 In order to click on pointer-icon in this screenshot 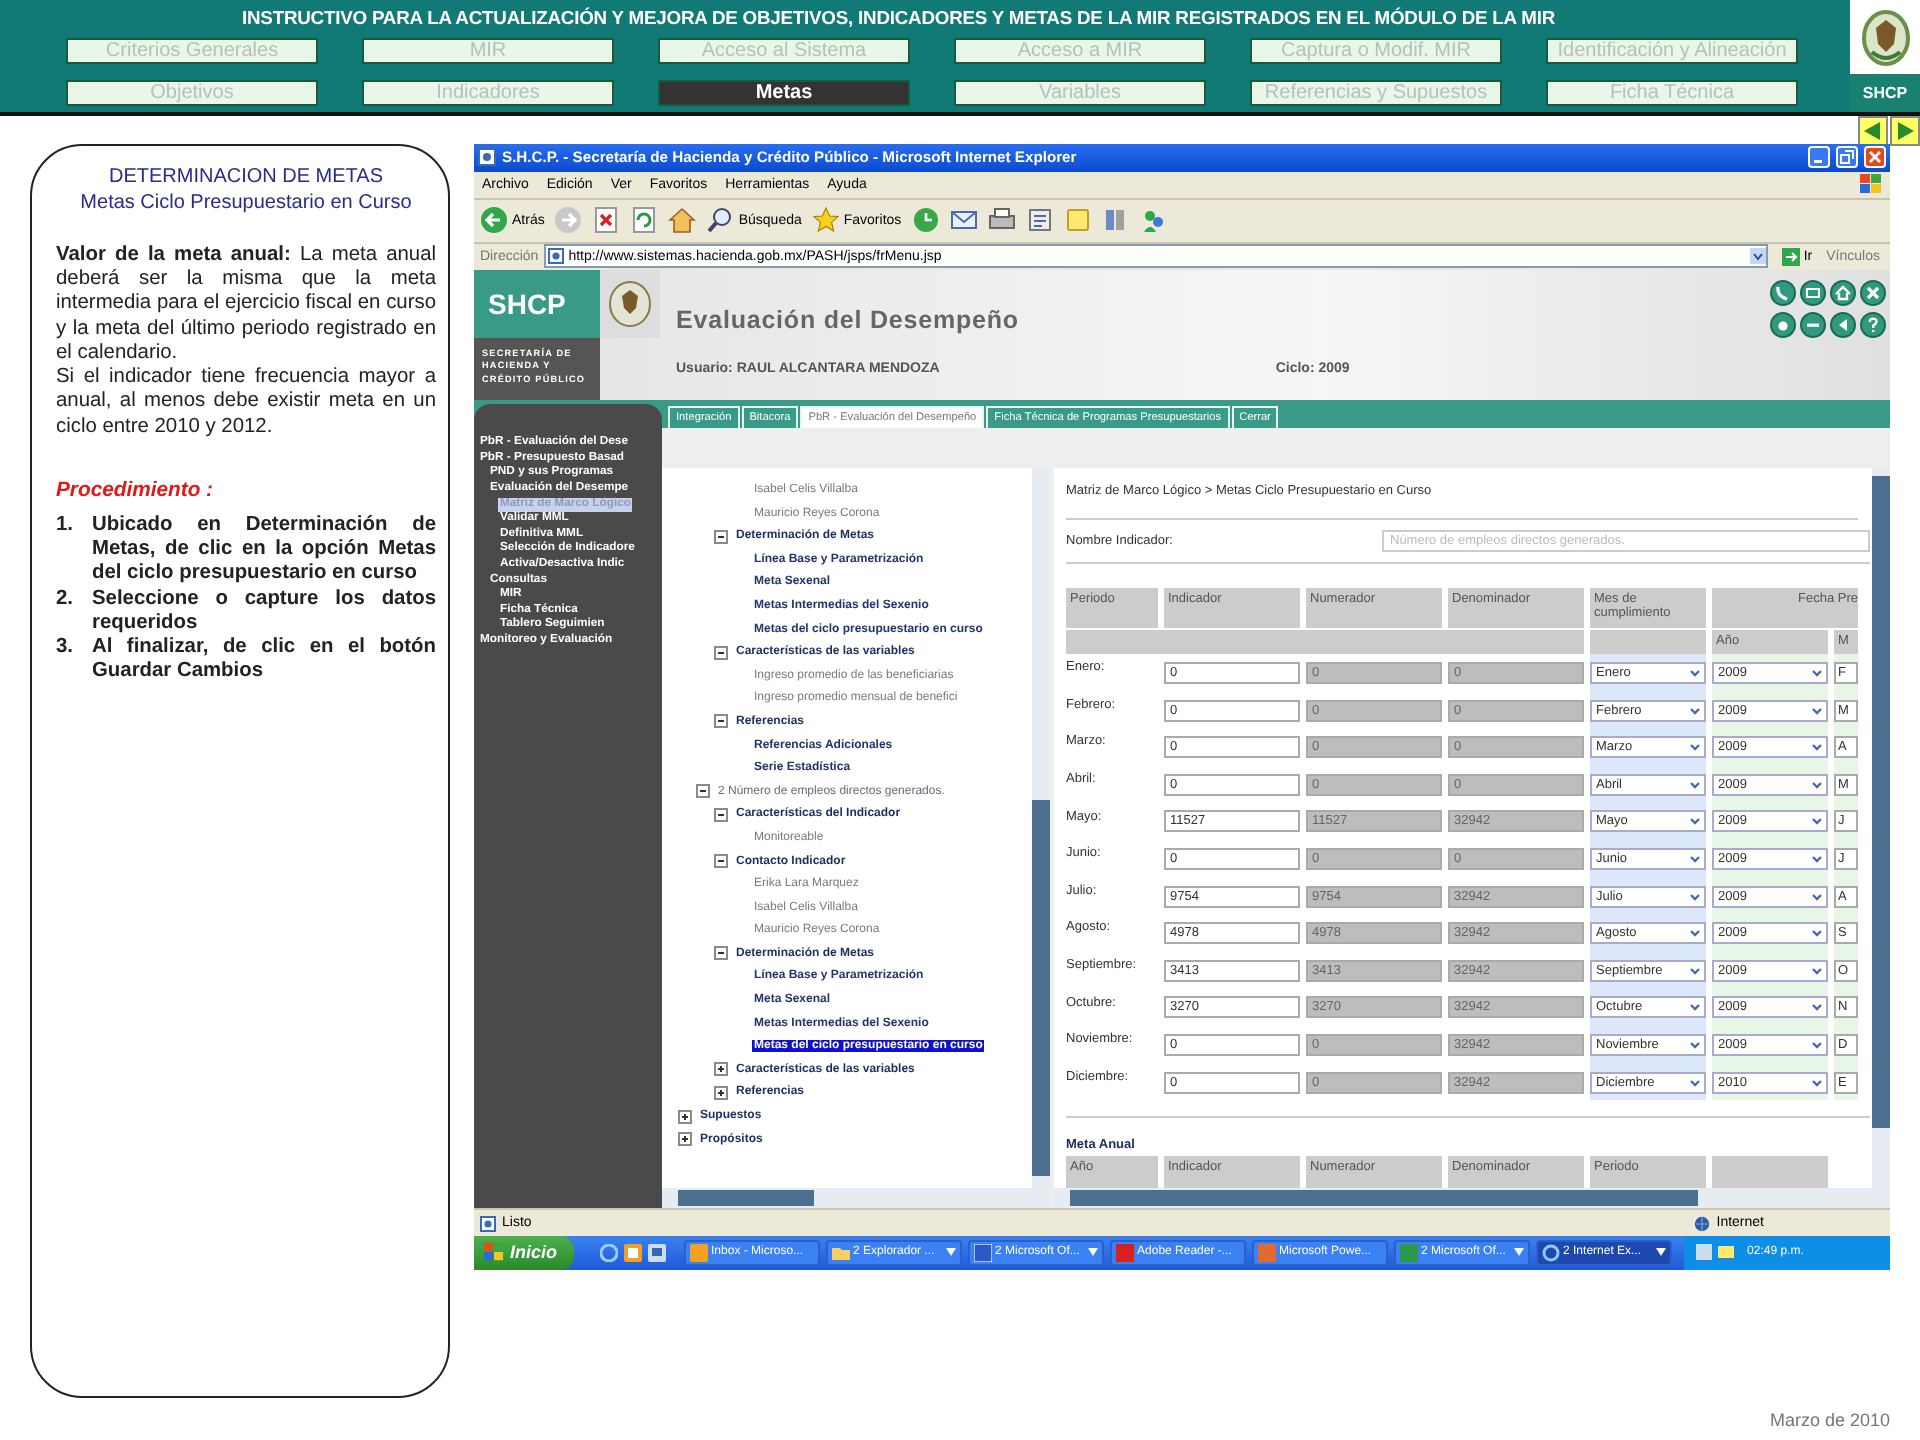, I will do `click(1783, 324)`.